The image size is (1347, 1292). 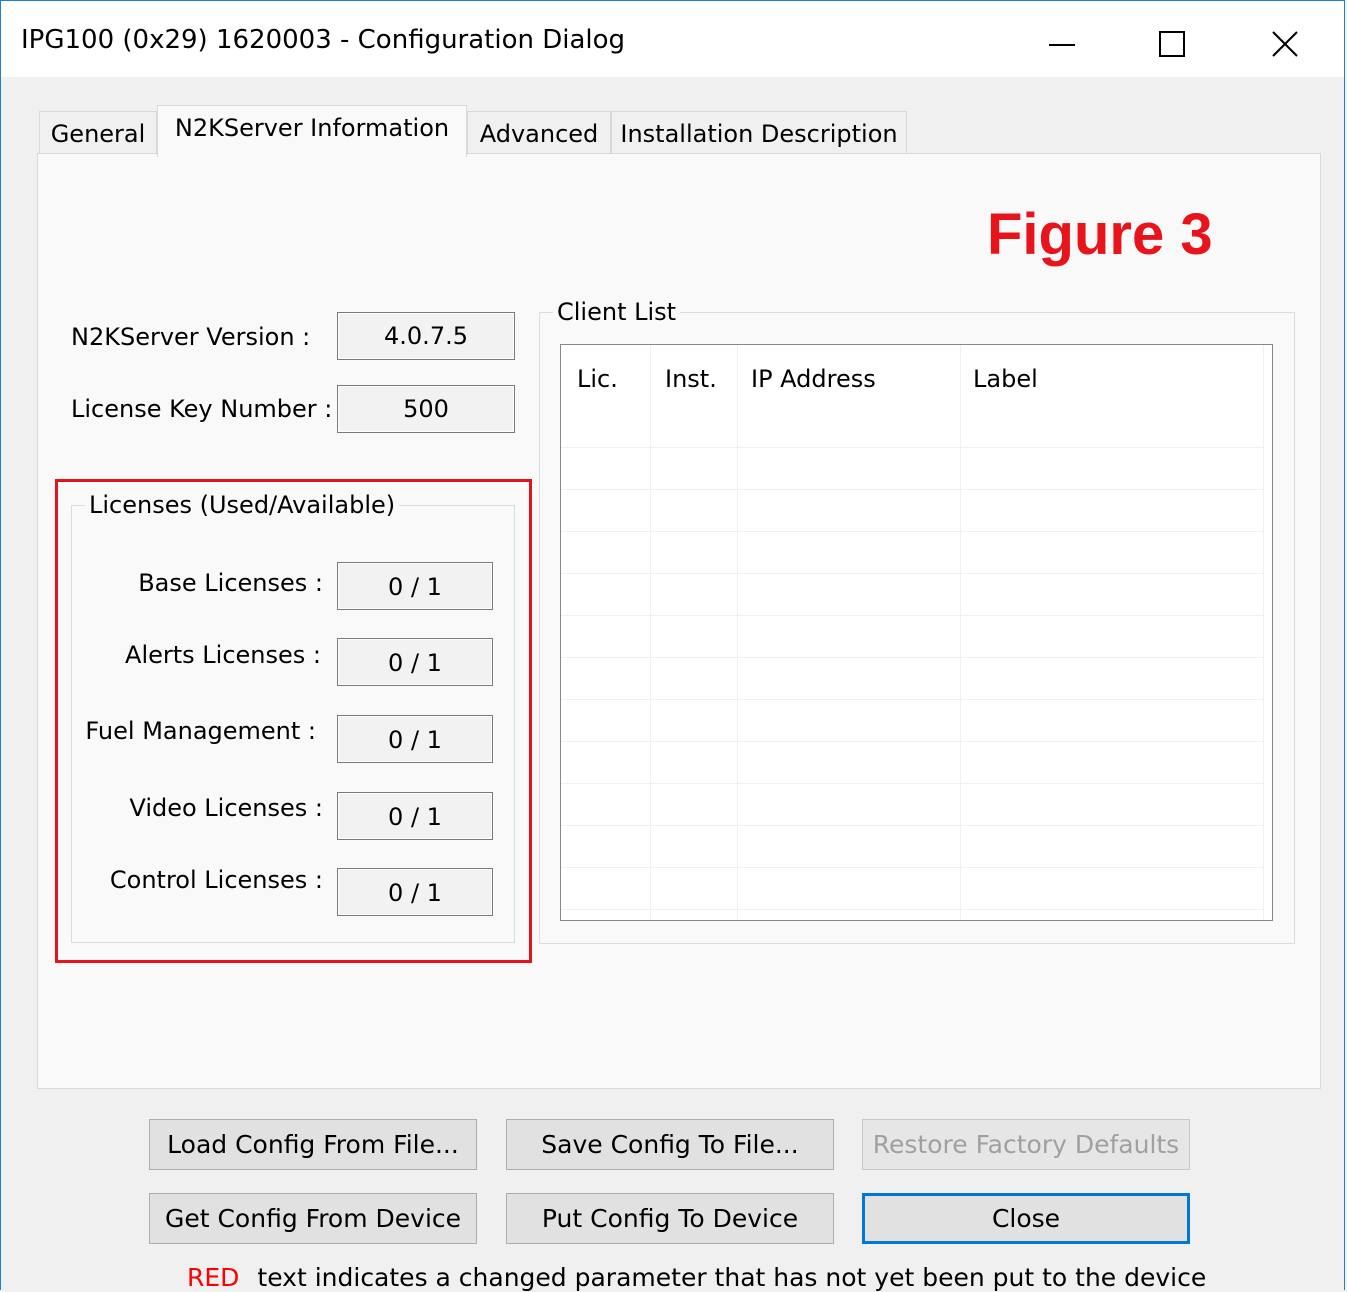 What do you see at coordinates (1285, 44) in the screenshot?
I see `close-icon` at bounding box center [1285, 44].